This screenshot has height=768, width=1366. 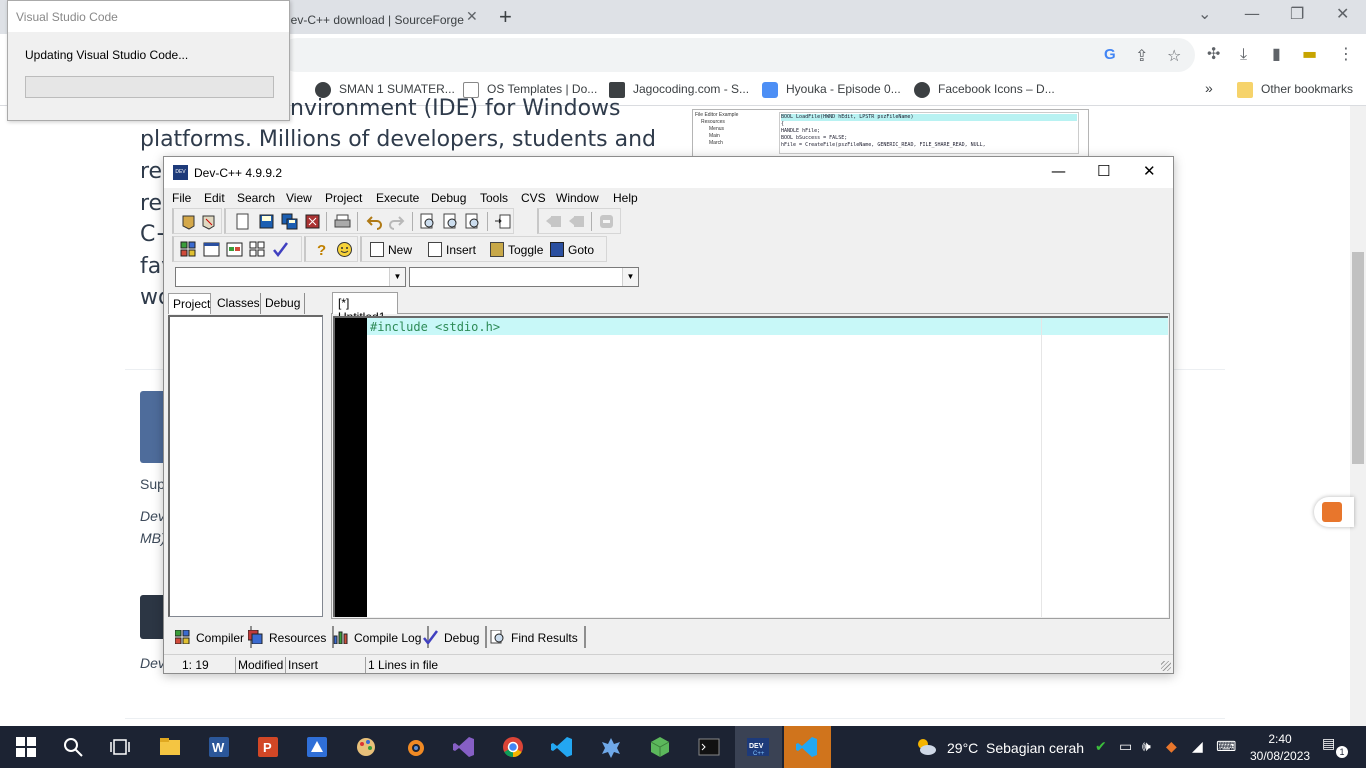 I want to click on tab-search-icon: ⌄, so click(x=1204, y=13).